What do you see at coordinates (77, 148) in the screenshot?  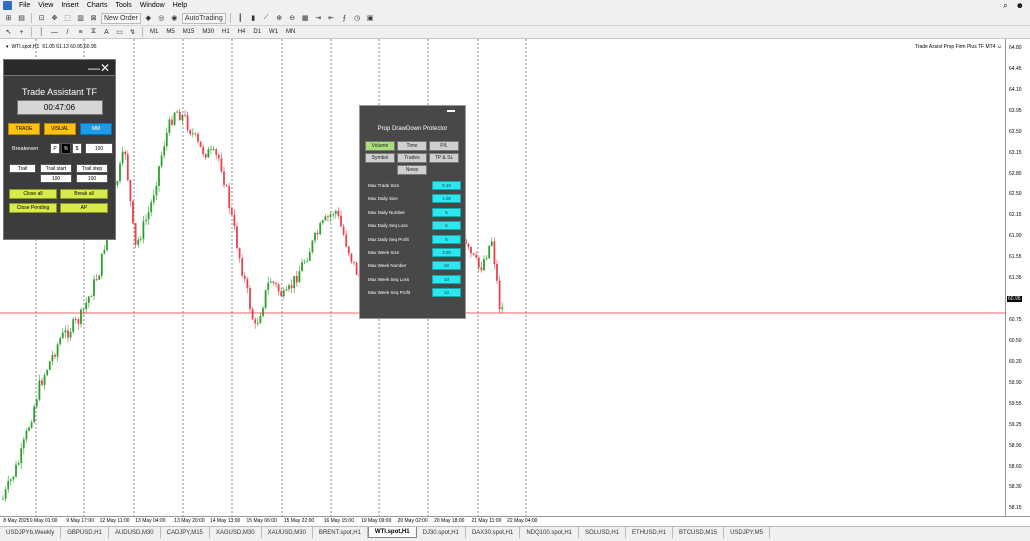 I see `be-dollar-toggle: $` at bounding box center [77, 148].